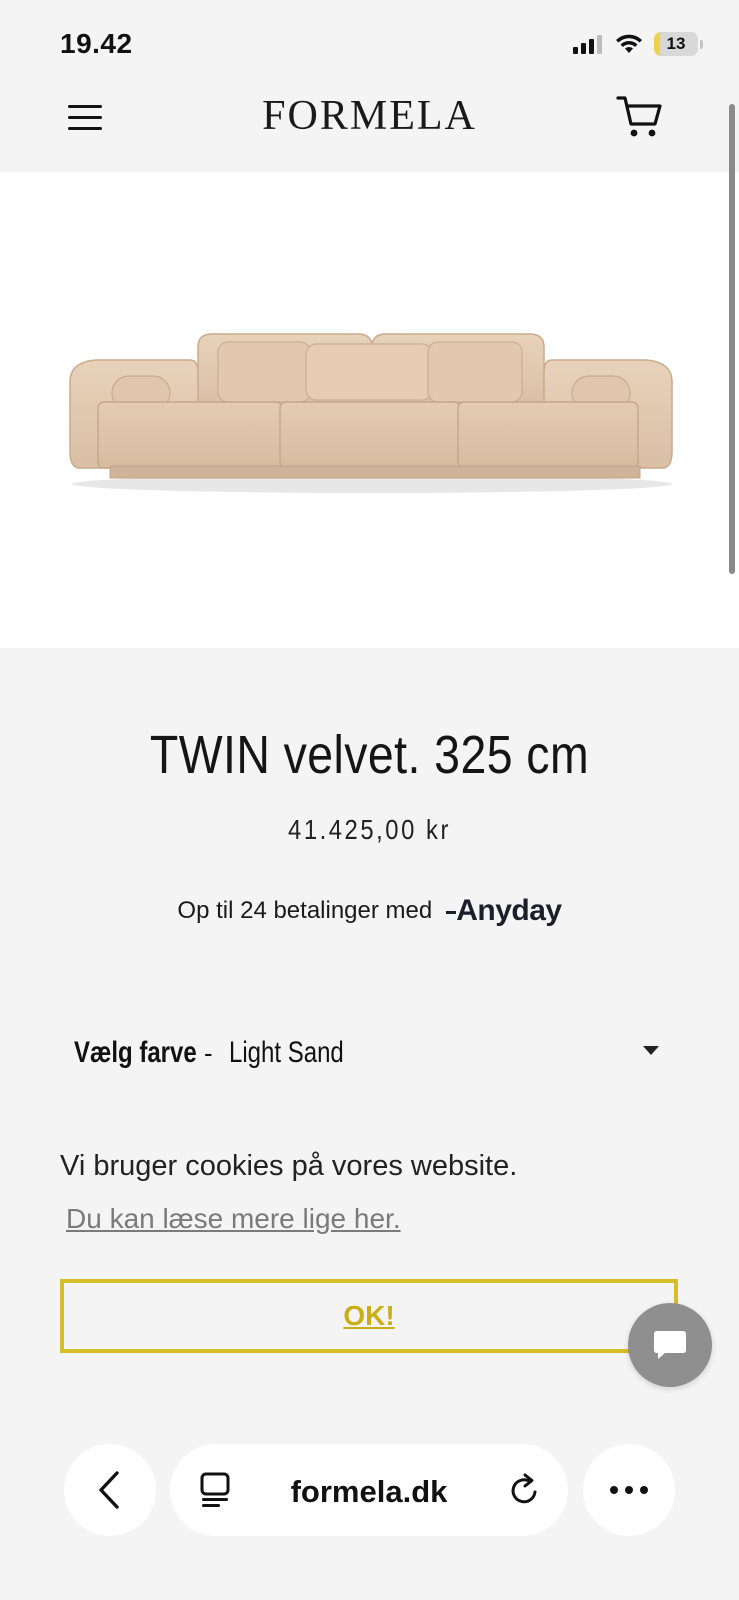 This screenshot has height=1600, width=739. What do you see at coordinates (640, 117) in the screenshot?
I see `shopping-cart-icon` at bounding box center [640, 117].